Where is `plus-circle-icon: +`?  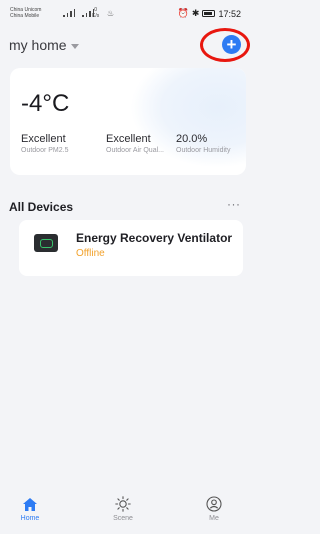 plus-circle-icon: + is located at coordinates (231, 44).